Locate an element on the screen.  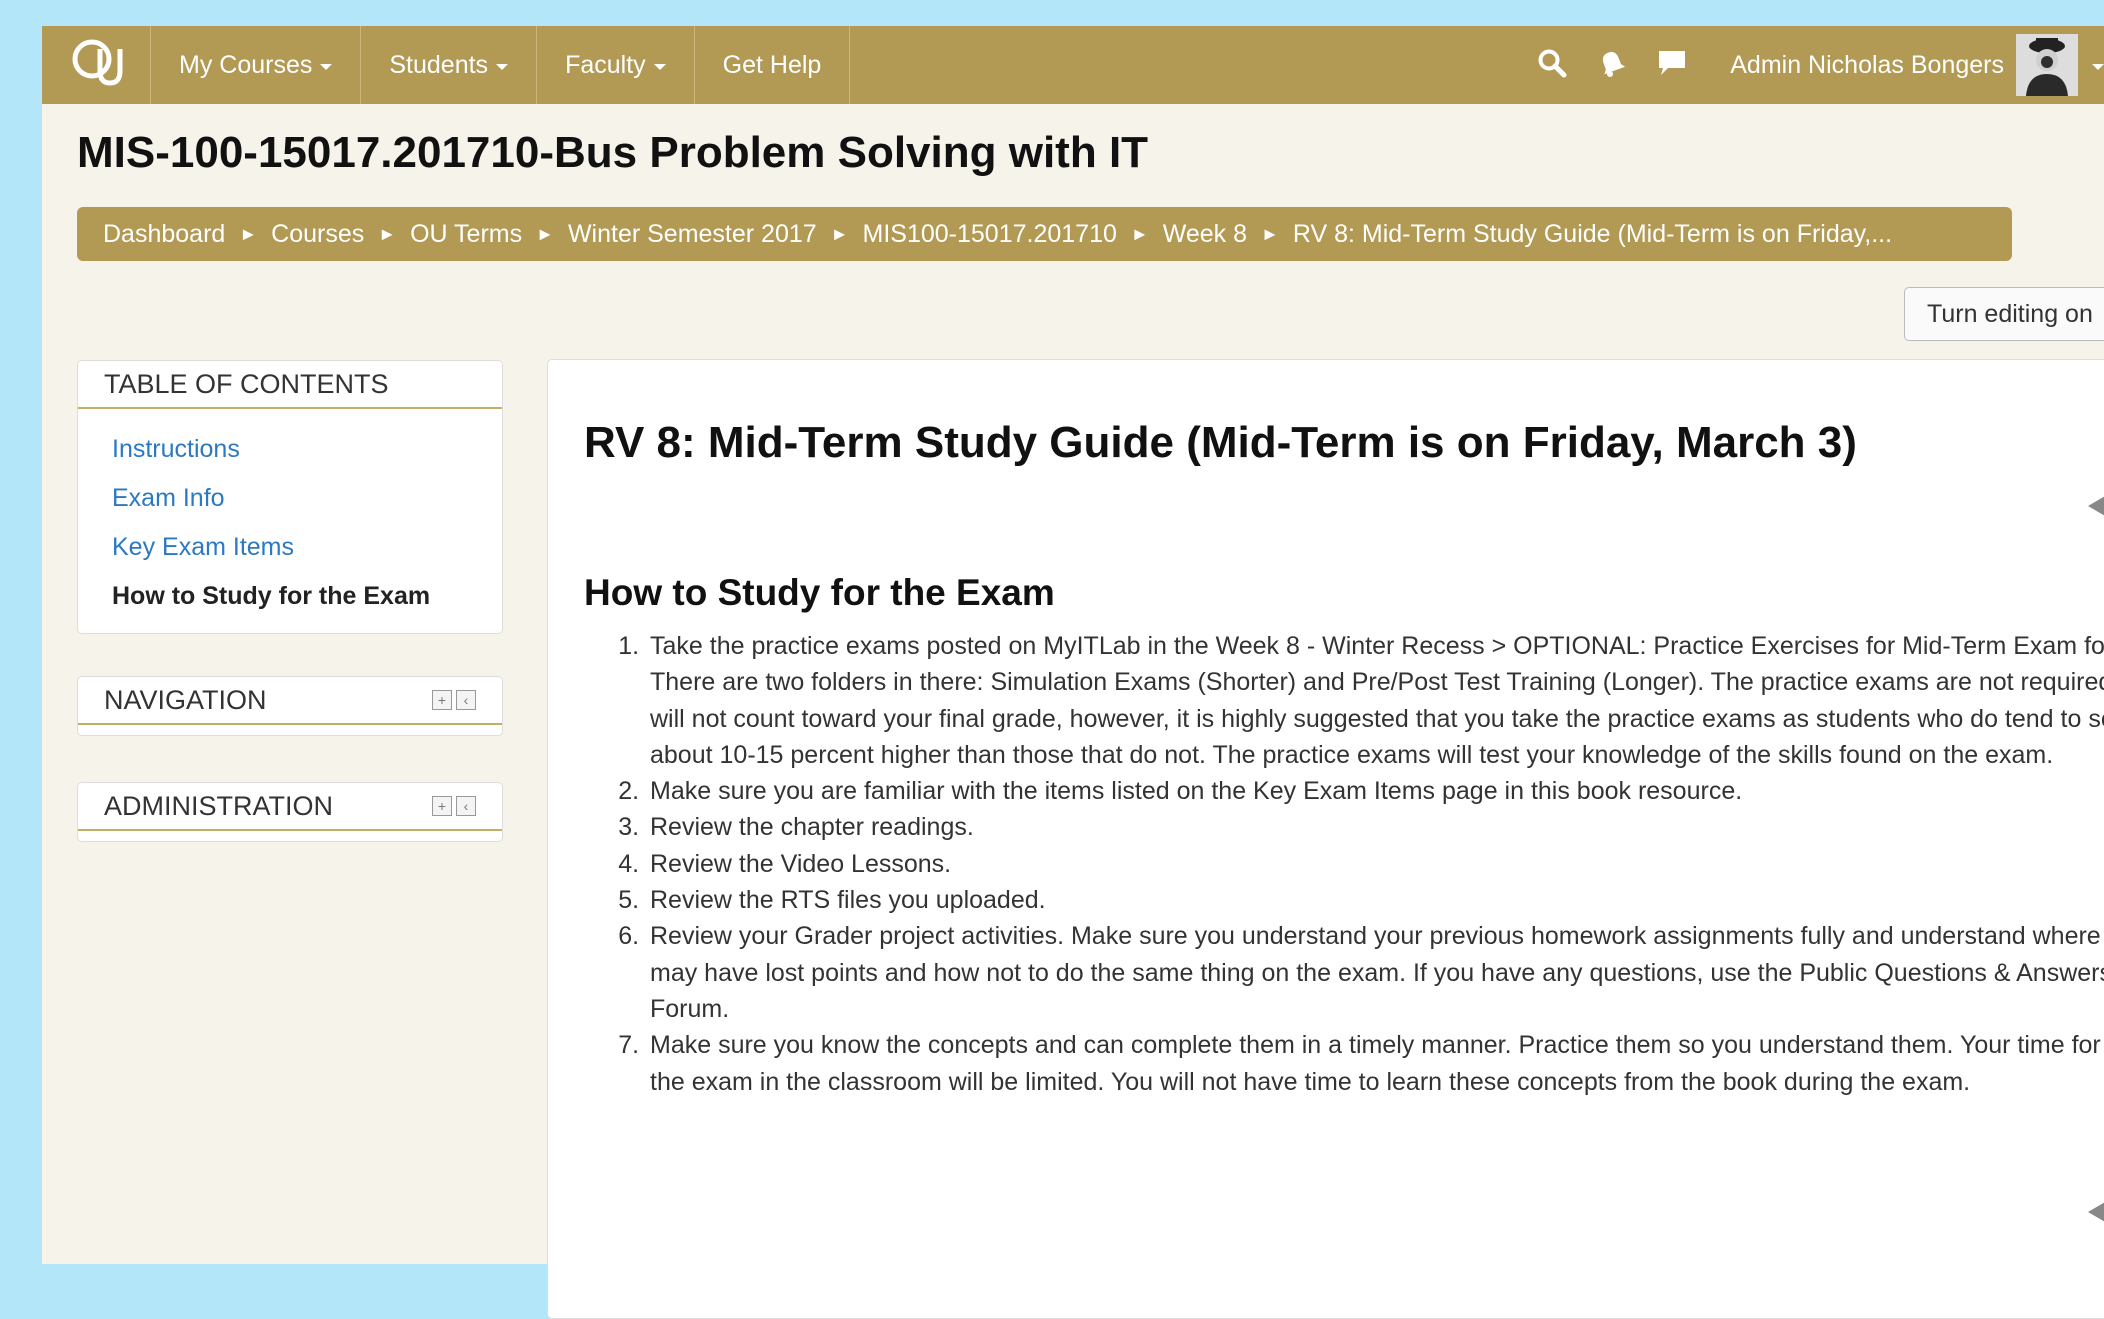
navigation-block: NAVIGATION + ‹ is located at coordinates (290, 706).